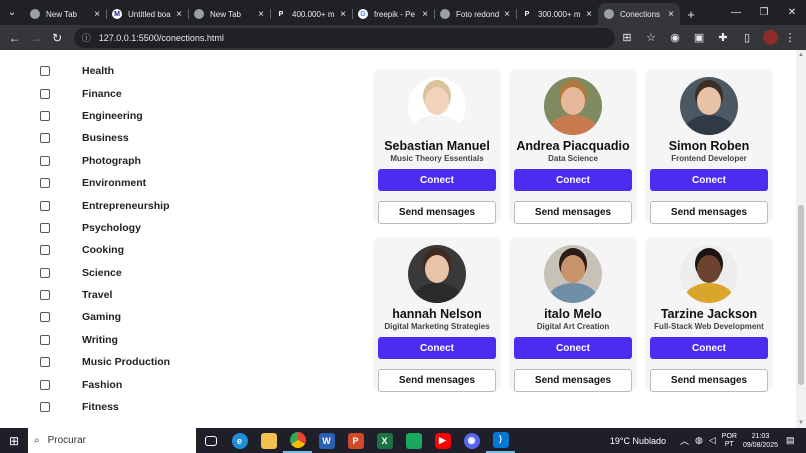 The height and width of the screenshot is (453, 806). I want to click on reload-icon: ↻, so click(57, 38).